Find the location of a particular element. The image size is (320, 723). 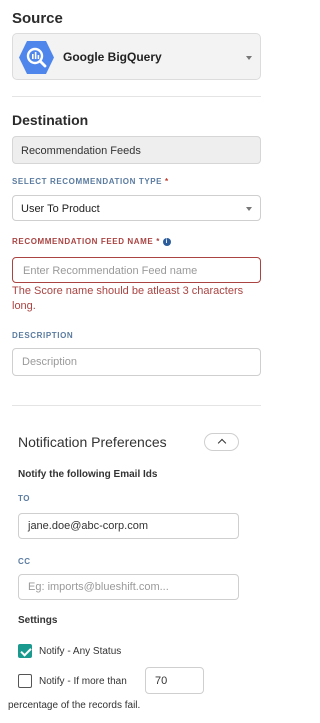

threshold-value: 70 is located at coordinates (161, 680).